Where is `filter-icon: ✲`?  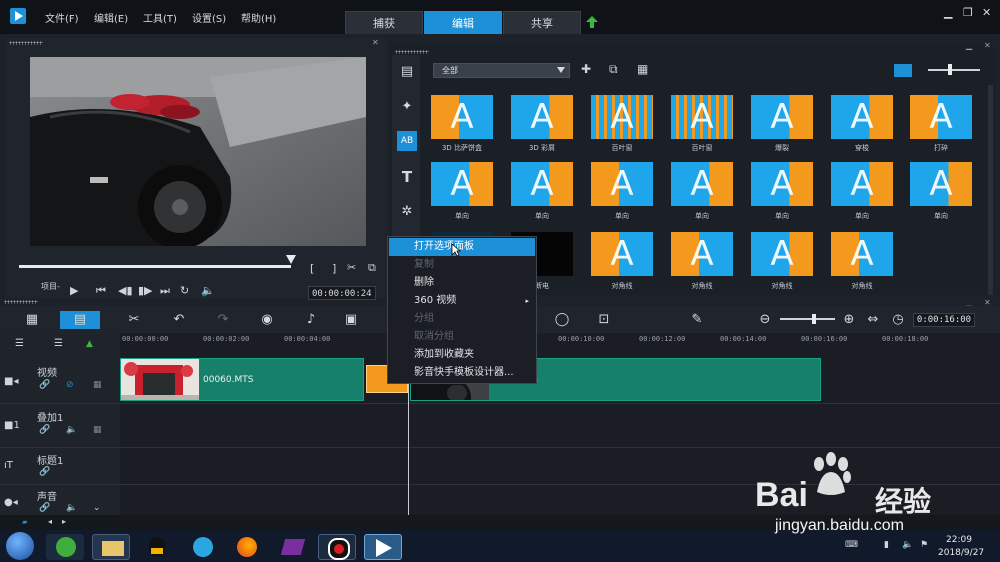 filter-icon: ✲ is located at coordinates (407, 212).